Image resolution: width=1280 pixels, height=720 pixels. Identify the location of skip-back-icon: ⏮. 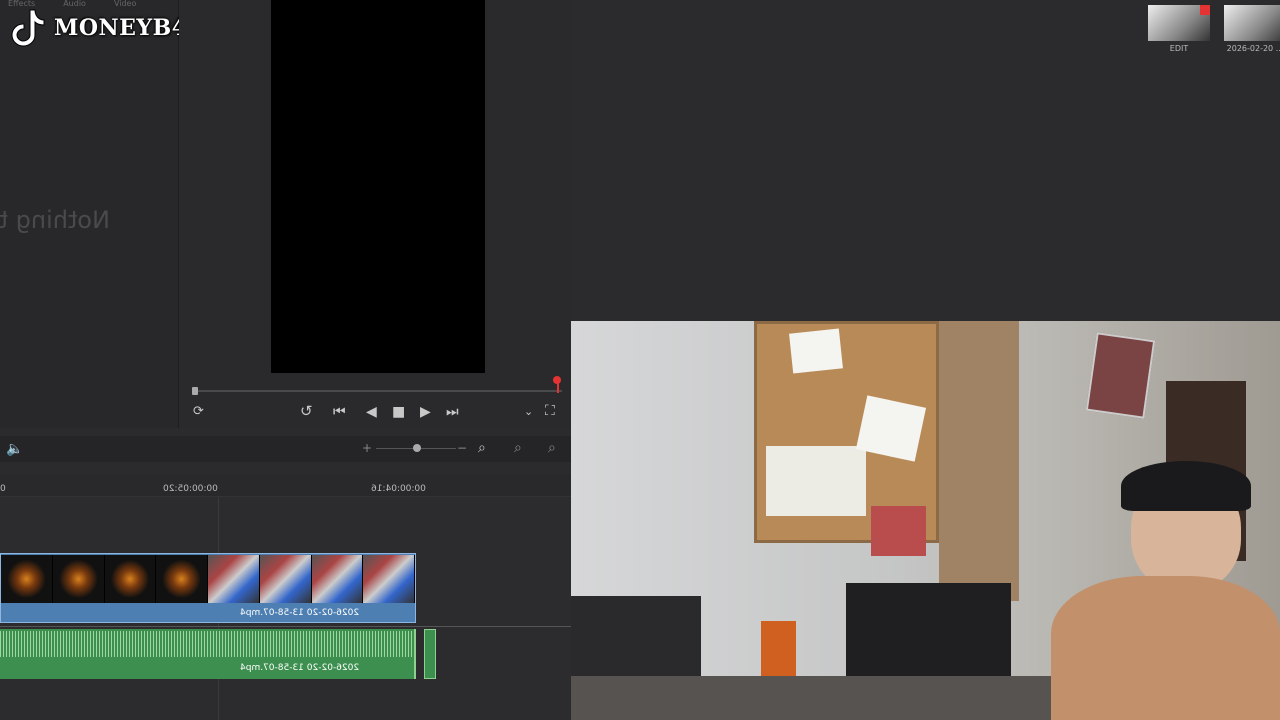
(339, 412).